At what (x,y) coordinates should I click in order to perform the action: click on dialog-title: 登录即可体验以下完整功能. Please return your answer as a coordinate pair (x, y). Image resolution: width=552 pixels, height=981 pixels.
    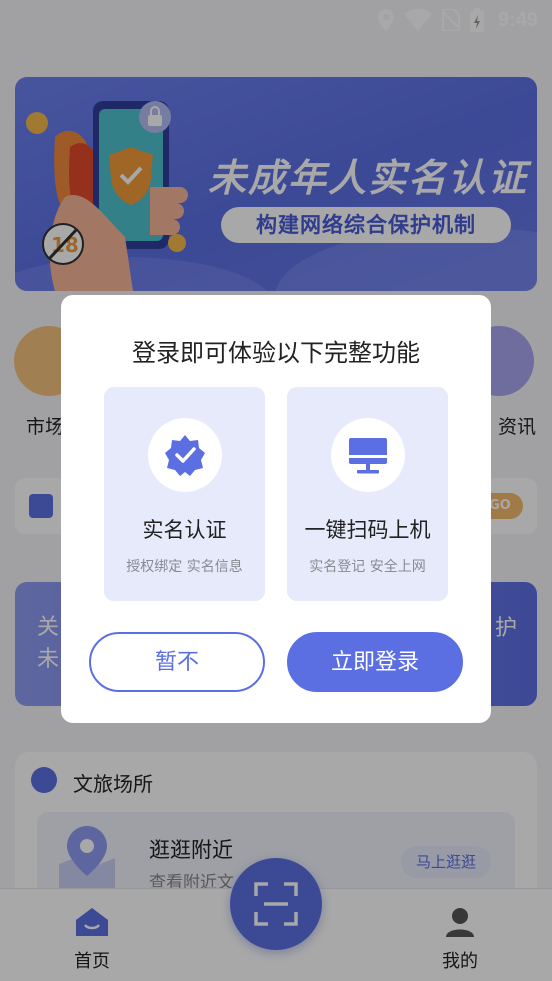
    Looking at the image, I should click on (276, 353).